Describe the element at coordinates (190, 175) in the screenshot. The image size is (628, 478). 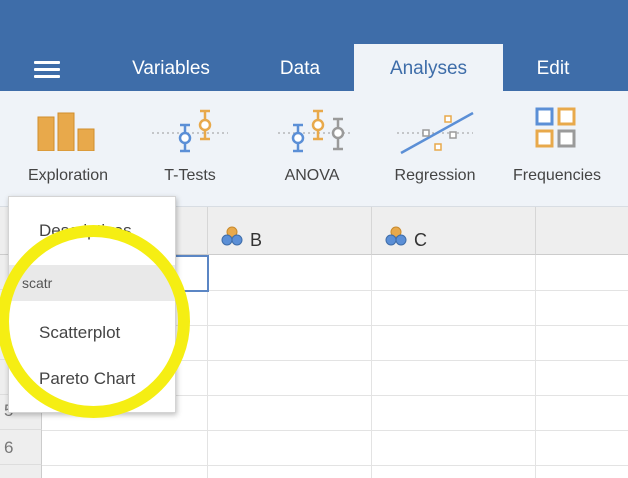
I see `t-tests-label: T-Tests` at that location.